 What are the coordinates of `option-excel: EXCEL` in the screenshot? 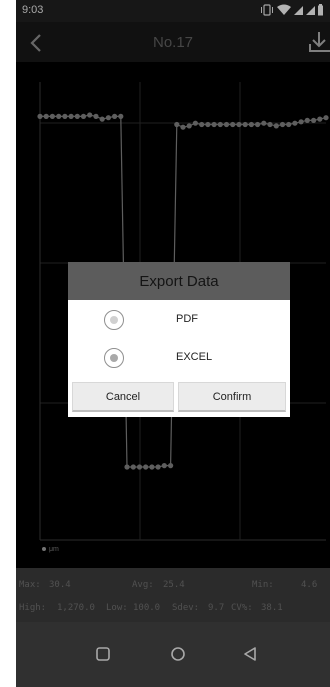 It's located at (179, 358).